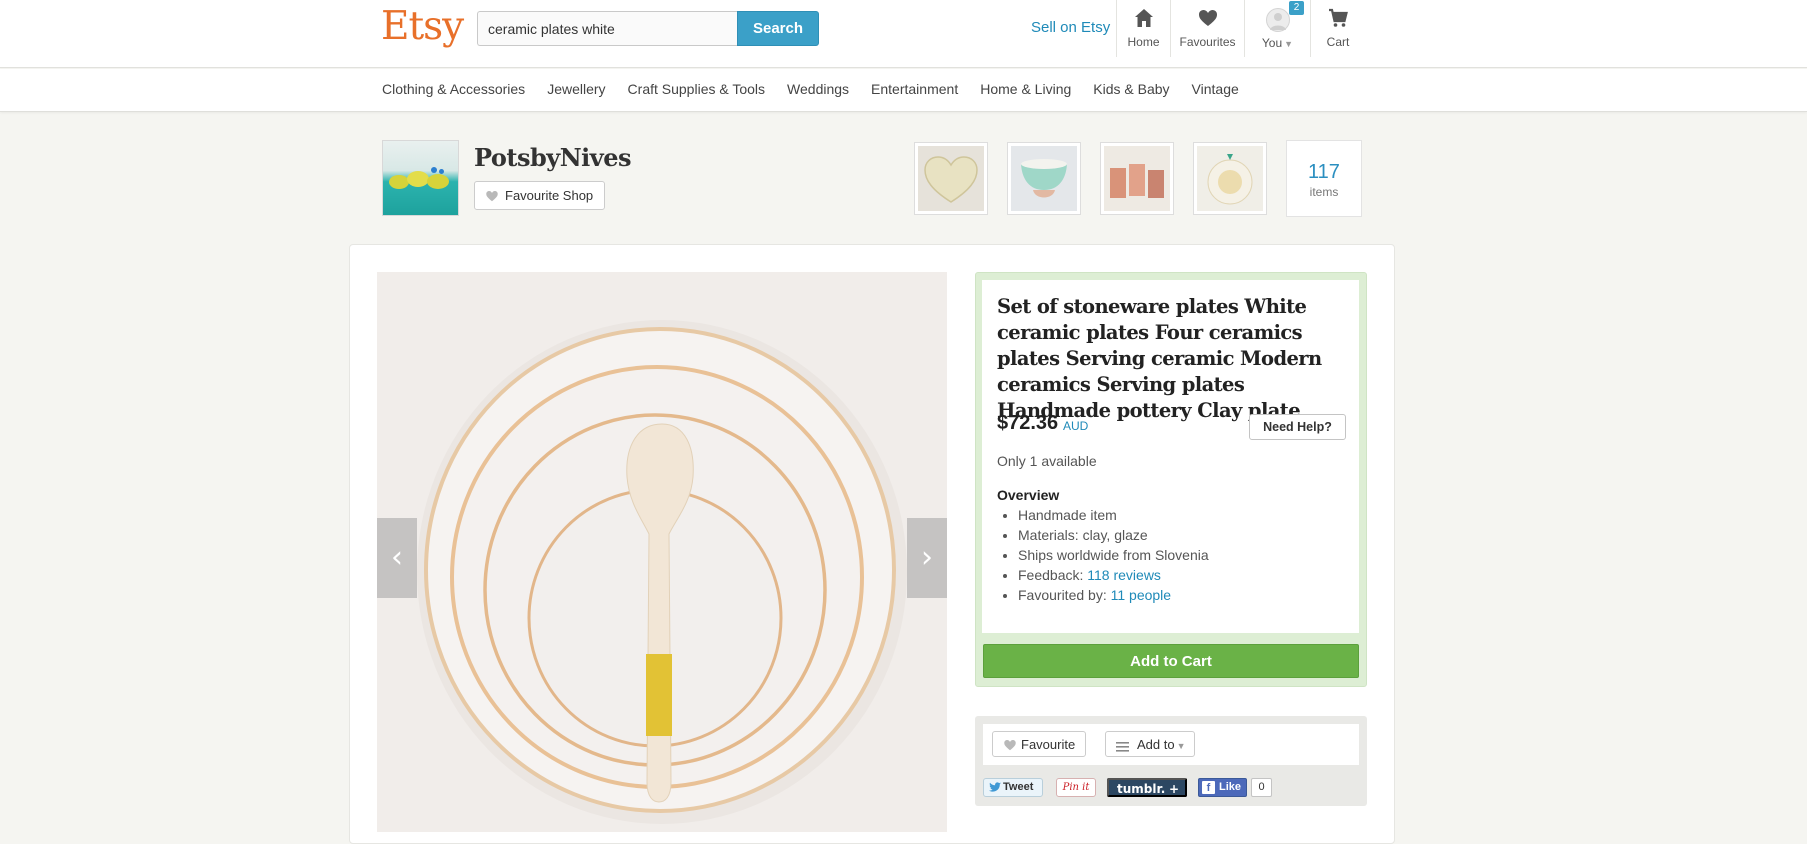 This screenshot has height=844, width=1807. Describe the element at coordinates (818, 89) in the screenshot. I see `category-weddings: Weddings` at that location.